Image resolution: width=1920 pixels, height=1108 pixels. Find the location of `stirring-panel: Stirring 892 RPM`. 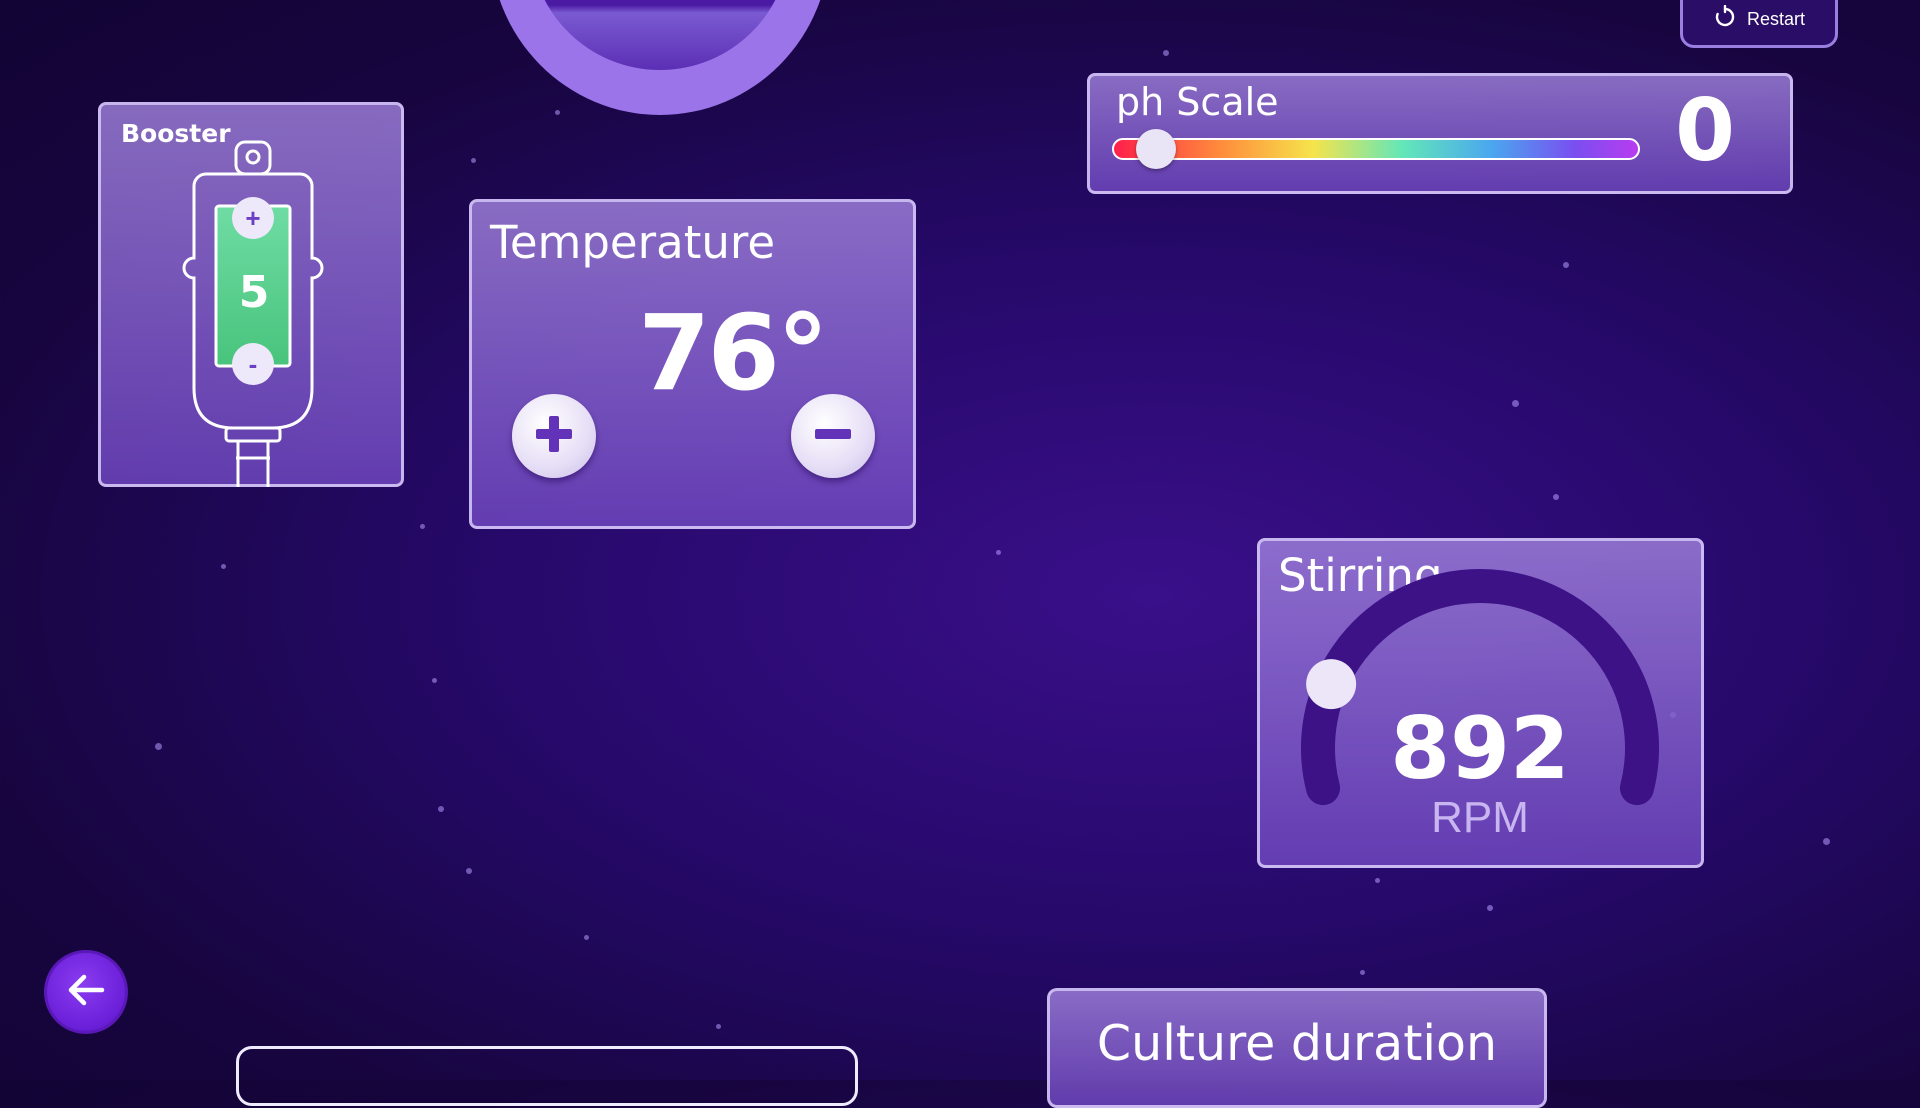

stirring-panel: Stirring 892 RPM is located at coordinates (1480, 703).